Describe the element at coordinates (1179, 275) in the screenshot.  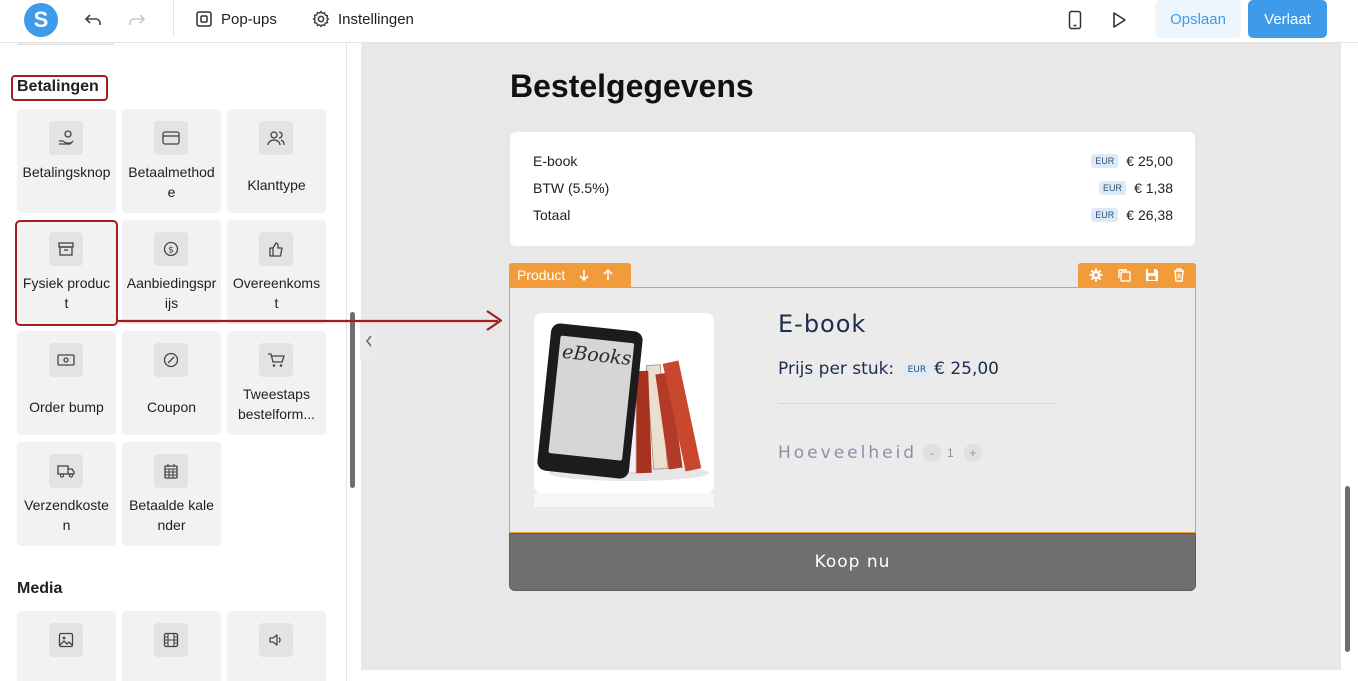
I see `trash-icon` at that location.